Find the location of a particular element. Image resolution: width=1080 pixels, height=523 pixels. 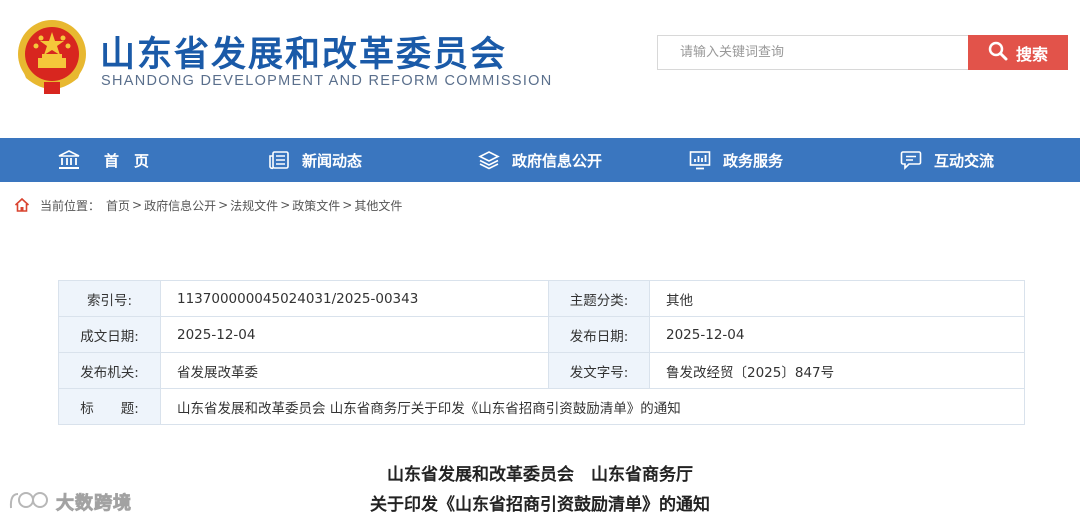

site-title: 山东省发展和改革委员会 is located at coordinates (303, 51).